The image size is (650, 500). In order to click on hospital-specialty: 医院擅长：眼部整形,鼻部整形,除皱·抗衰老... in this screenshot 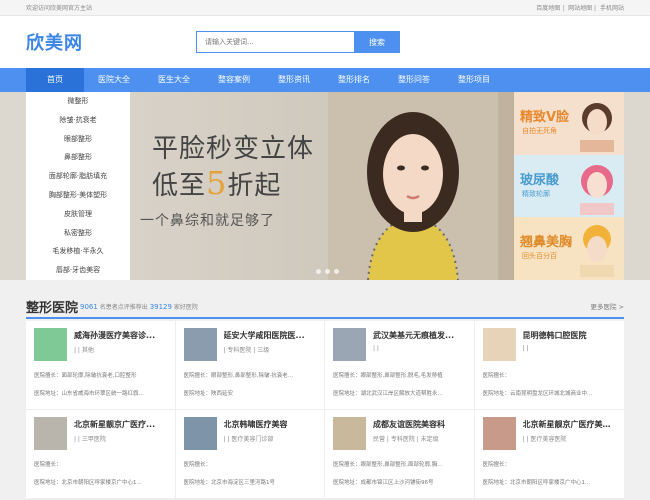, I will do `click(238, 376)`.